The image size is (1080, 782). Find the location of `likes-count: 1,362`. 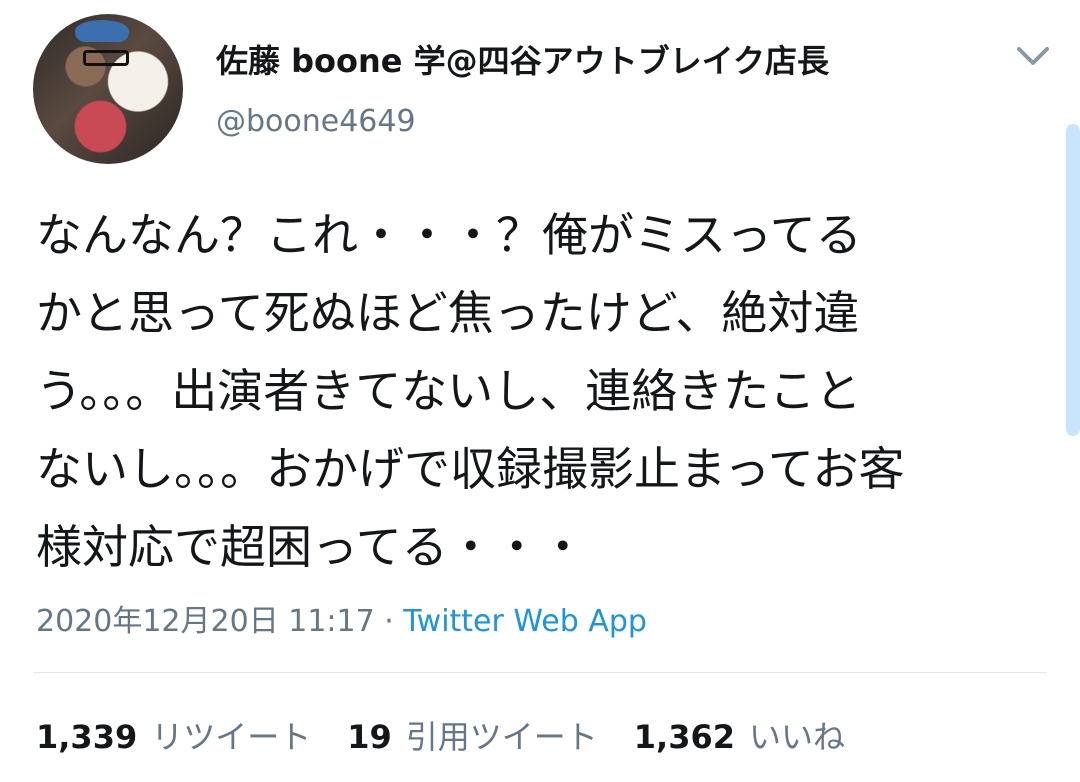

likes-count: 1,362 is located at coordinates (684, 737).